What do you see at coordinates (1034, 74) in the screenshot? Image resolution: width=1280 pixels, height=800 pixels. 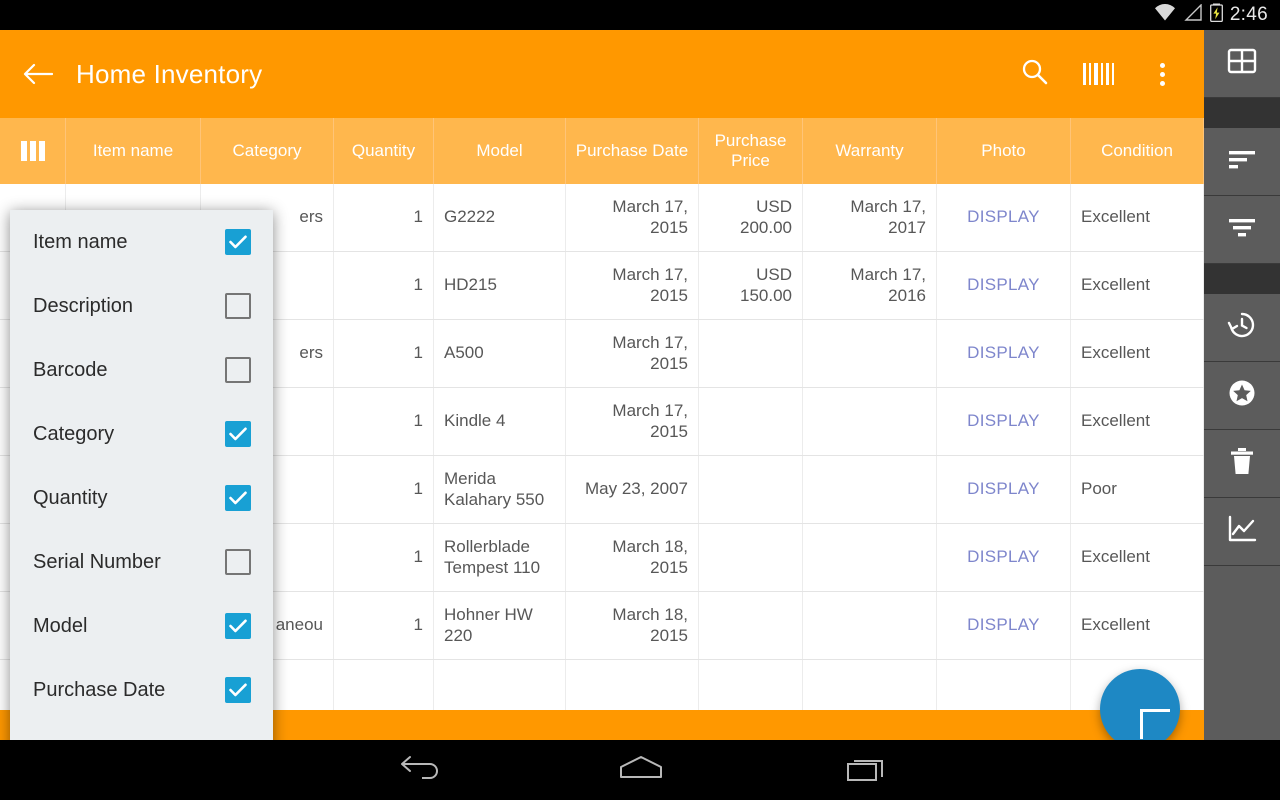 I see `search-button` at bounding box center [1034, 74].